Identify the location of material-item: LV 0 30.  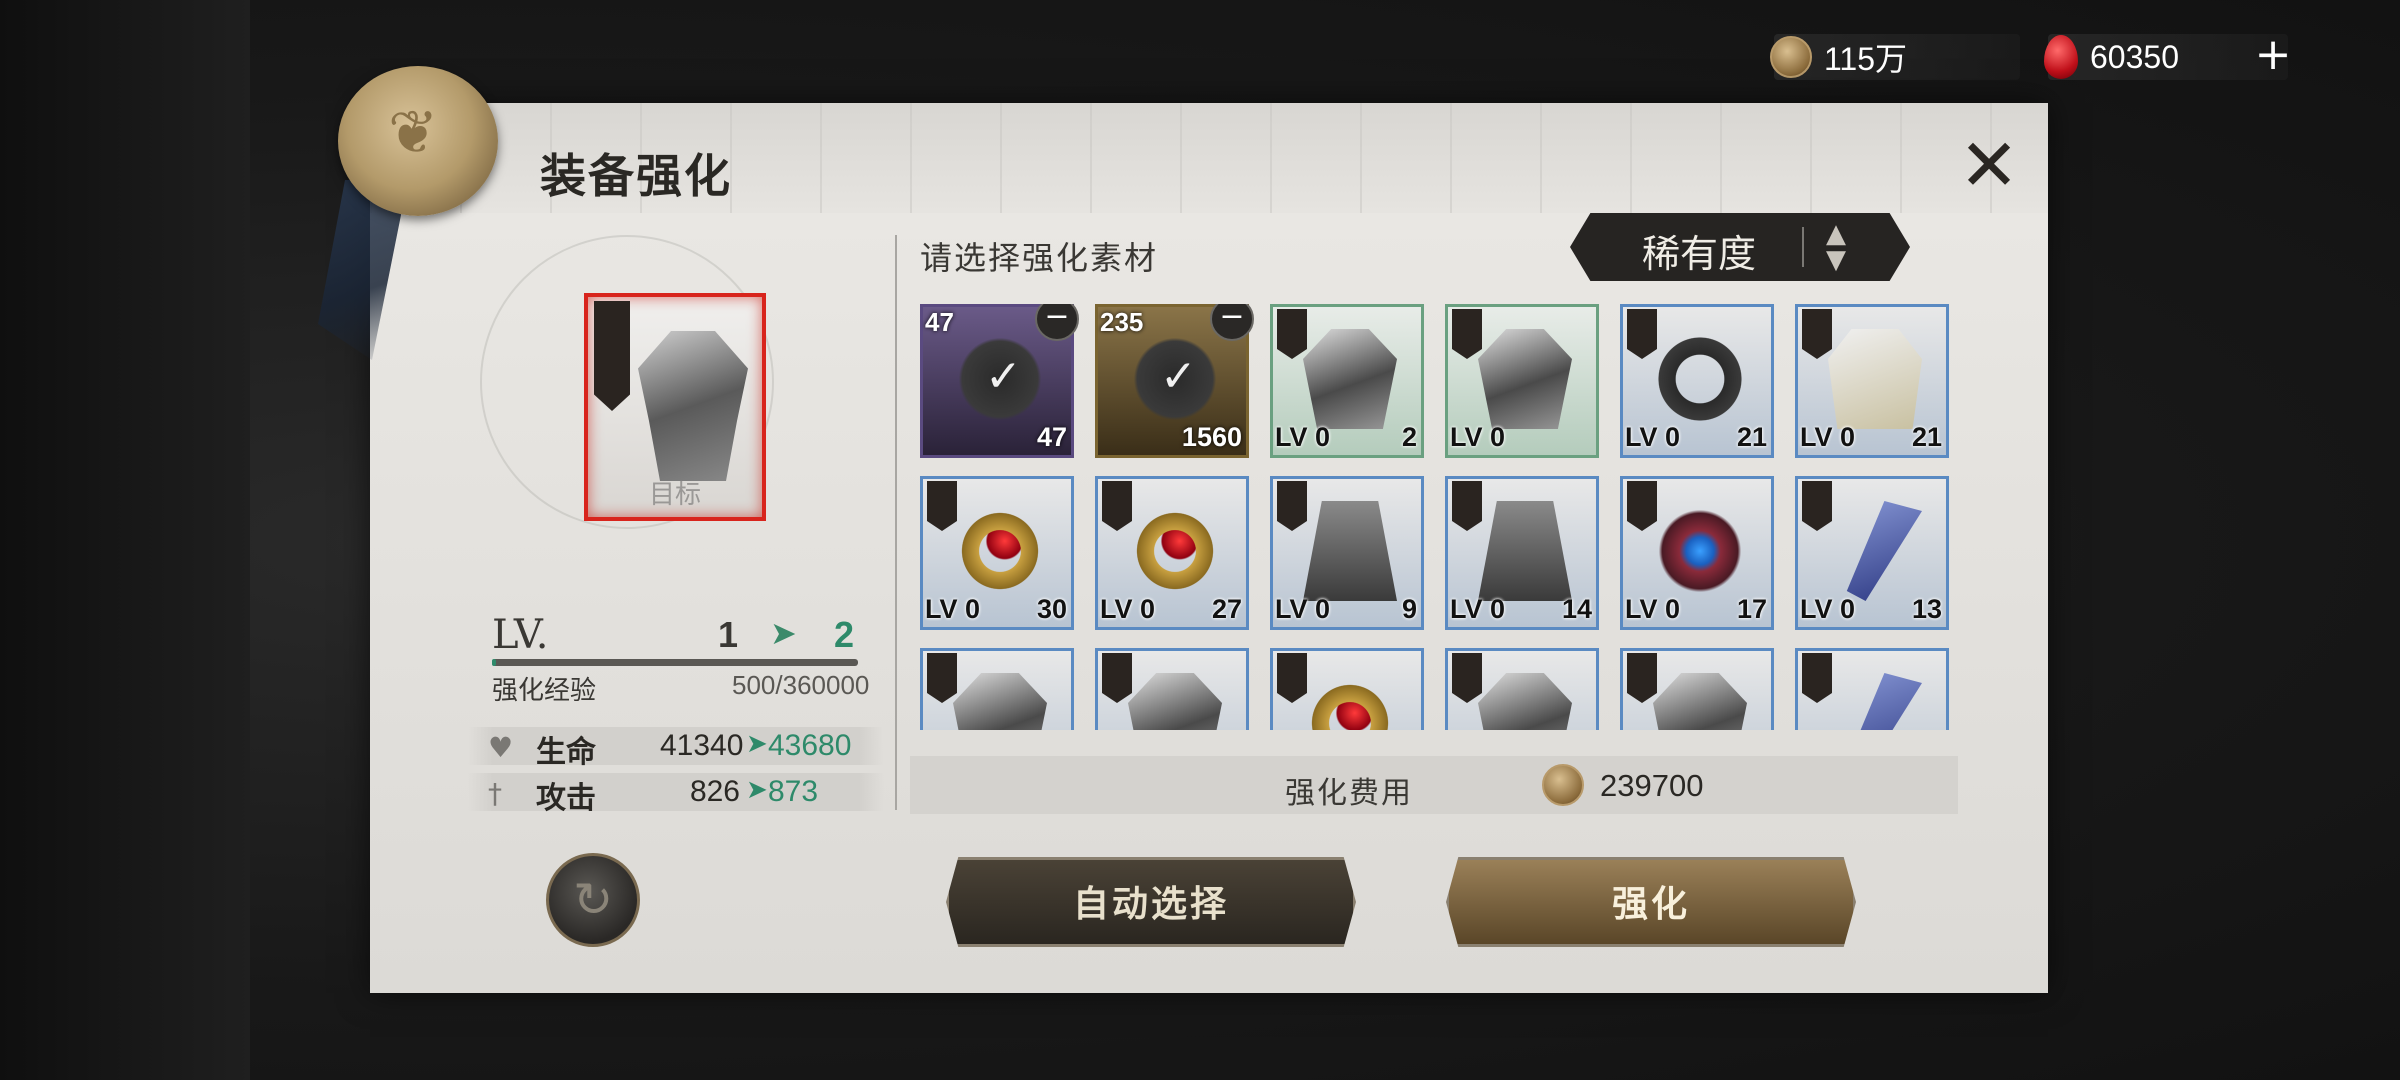
(997, 553).